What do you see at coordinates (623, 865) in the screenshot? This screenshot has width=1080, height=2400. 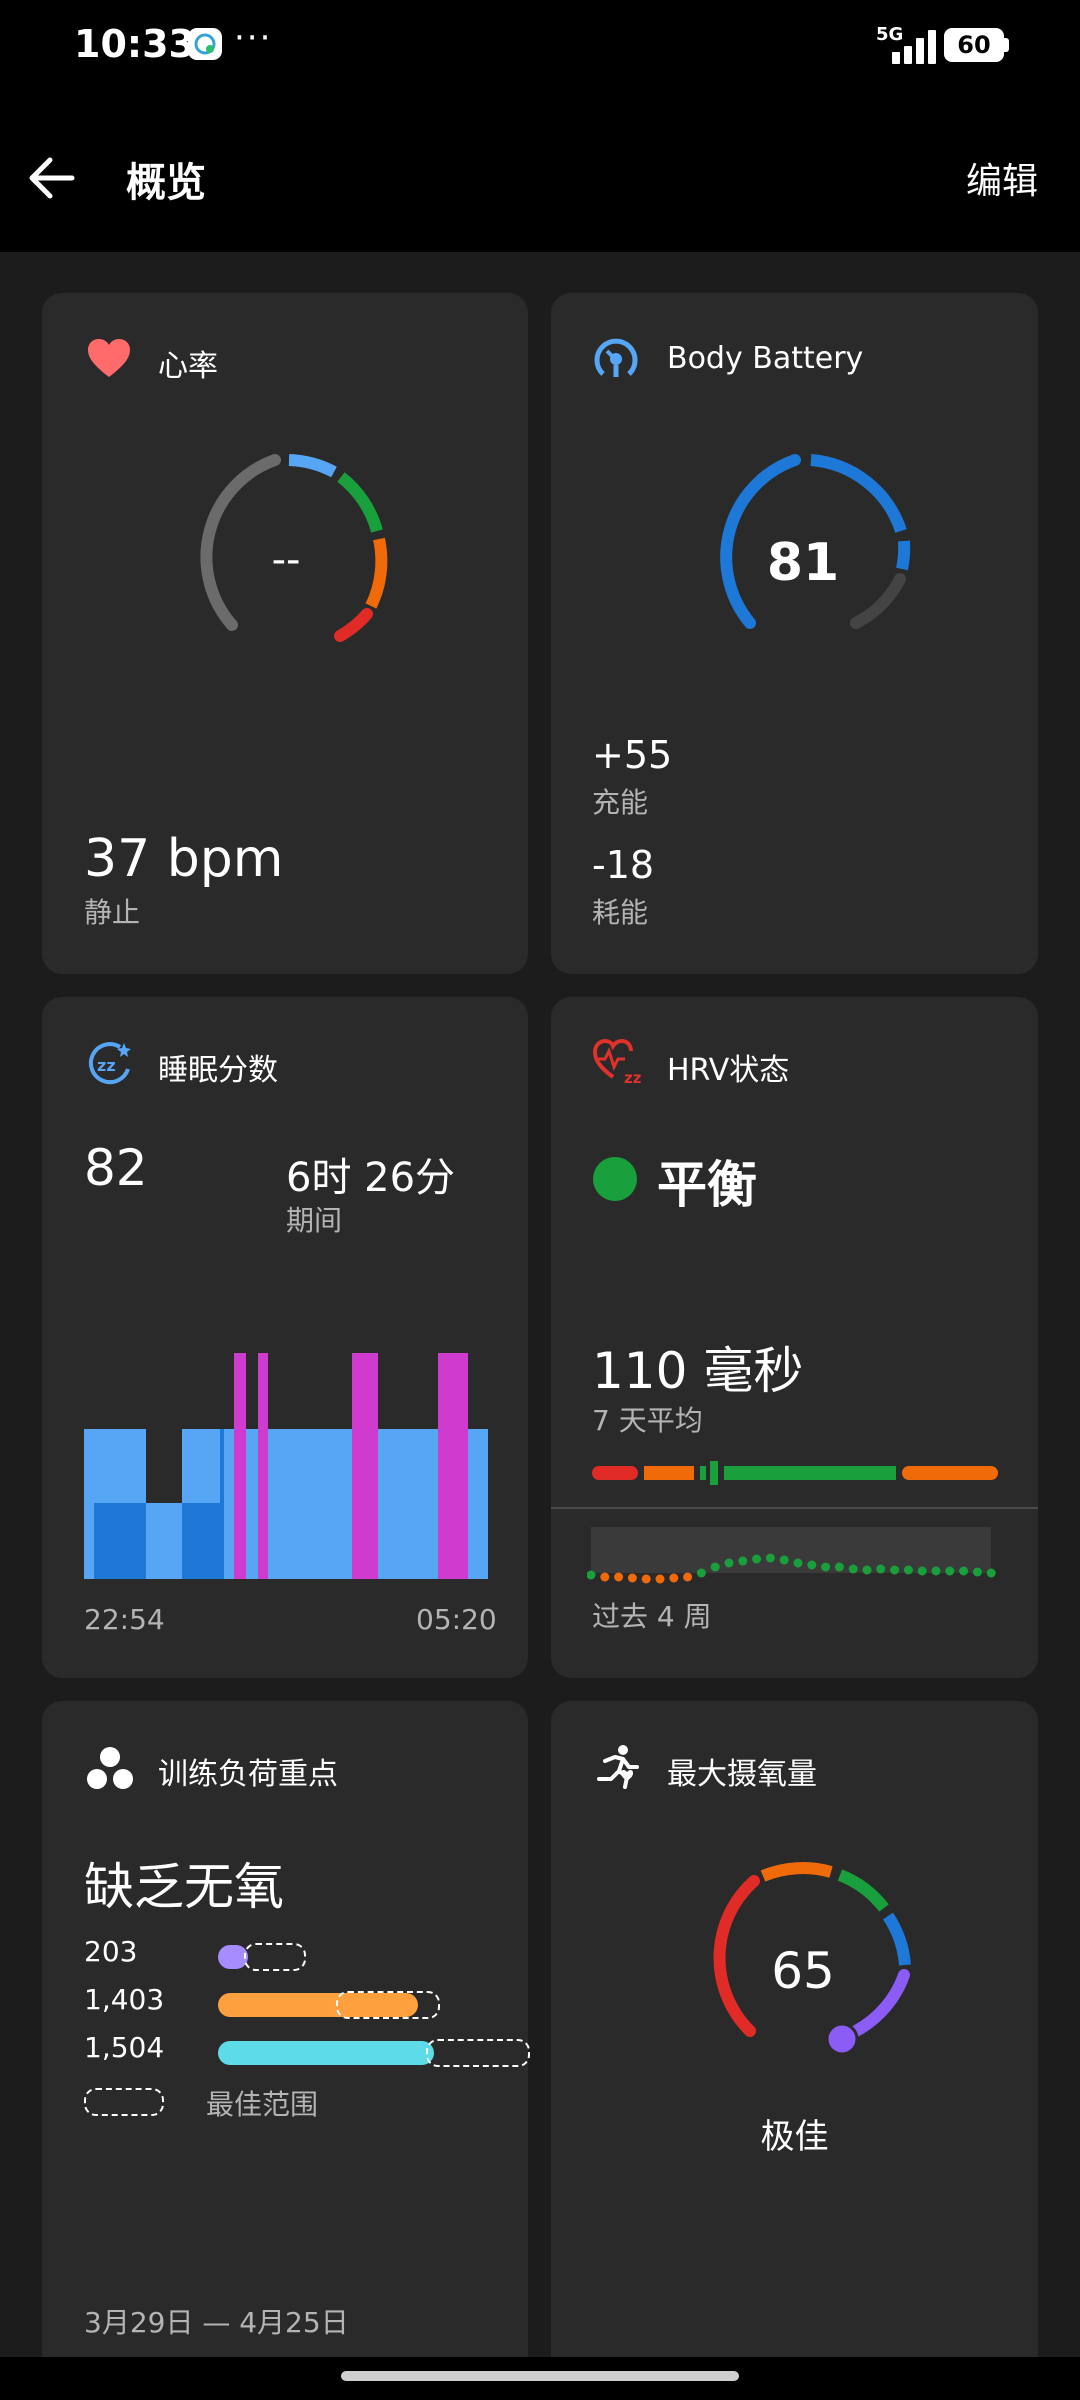 I see `drained-value: -18` at bounding box center [623, 865].